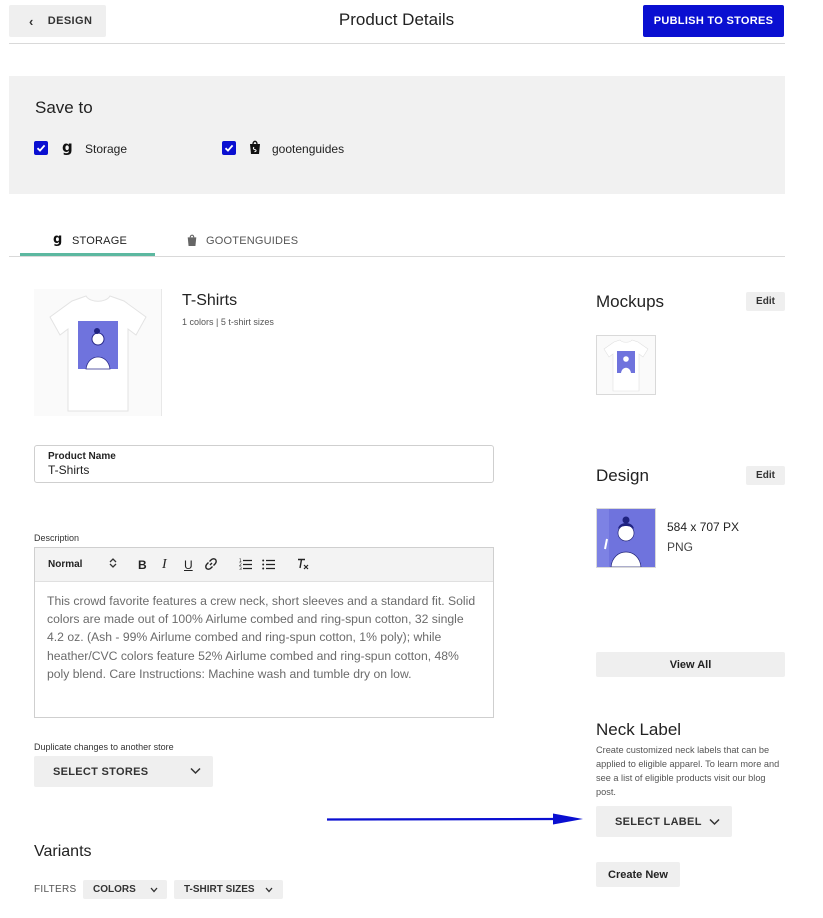 Image resolution: width=823 pixels, height=918 pixels. What do you see at coordinates (638, 874) in the screenshot?
I see `create-new-label-button: Create New` at bounding box center [638, 874].